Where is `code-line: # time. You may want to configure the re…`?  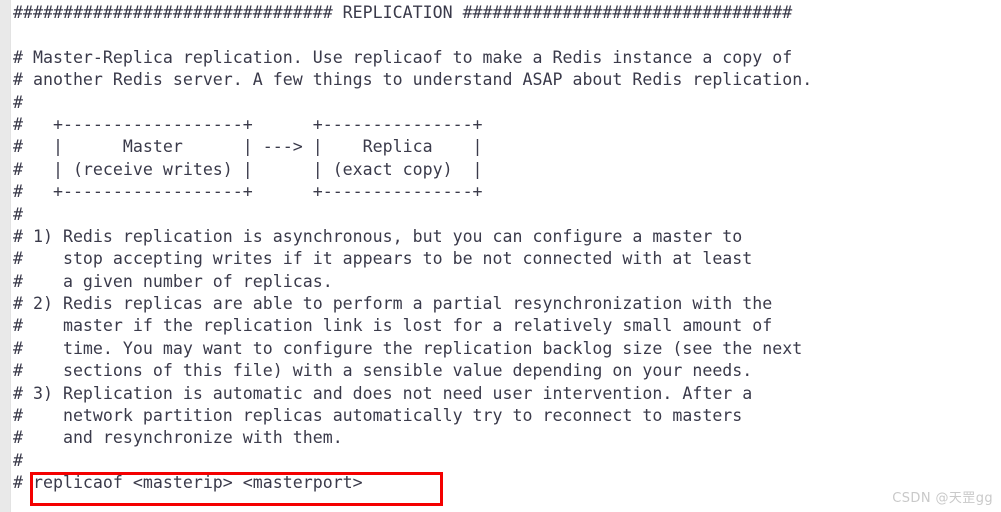 code-line: # time. You may want to configure the re… is located at coordinates (408, 348).